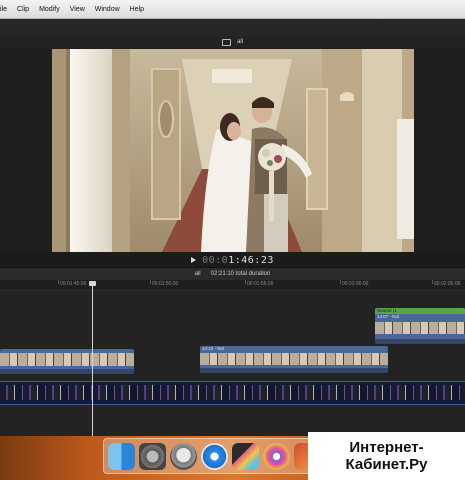  Describe the element at coordinates (232, 9) in the screenshot. I see `menu-bar: ile Clip Modify View Window Help` at that location.